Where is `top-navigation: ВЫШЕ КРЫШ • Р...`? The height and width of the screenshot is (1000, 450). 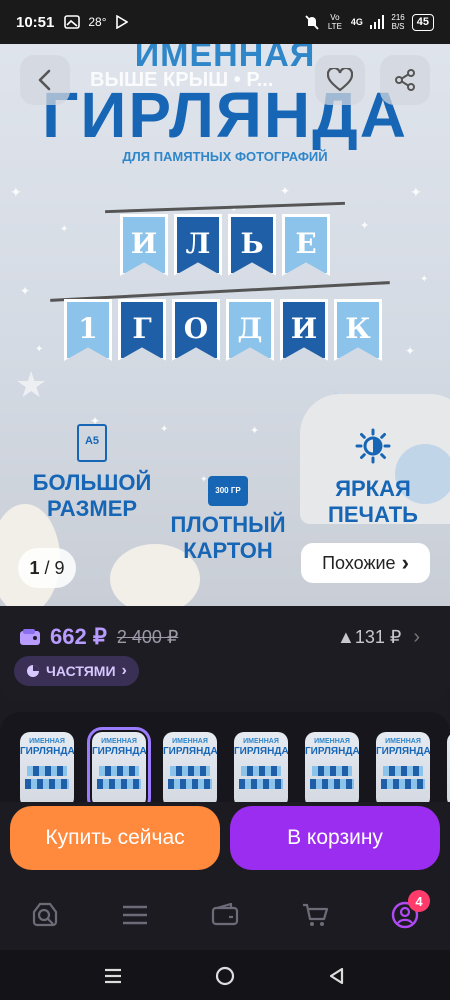 top-navigation: ВЫШЕ КРЫШ • Р... is located at coordinates (225, 80).